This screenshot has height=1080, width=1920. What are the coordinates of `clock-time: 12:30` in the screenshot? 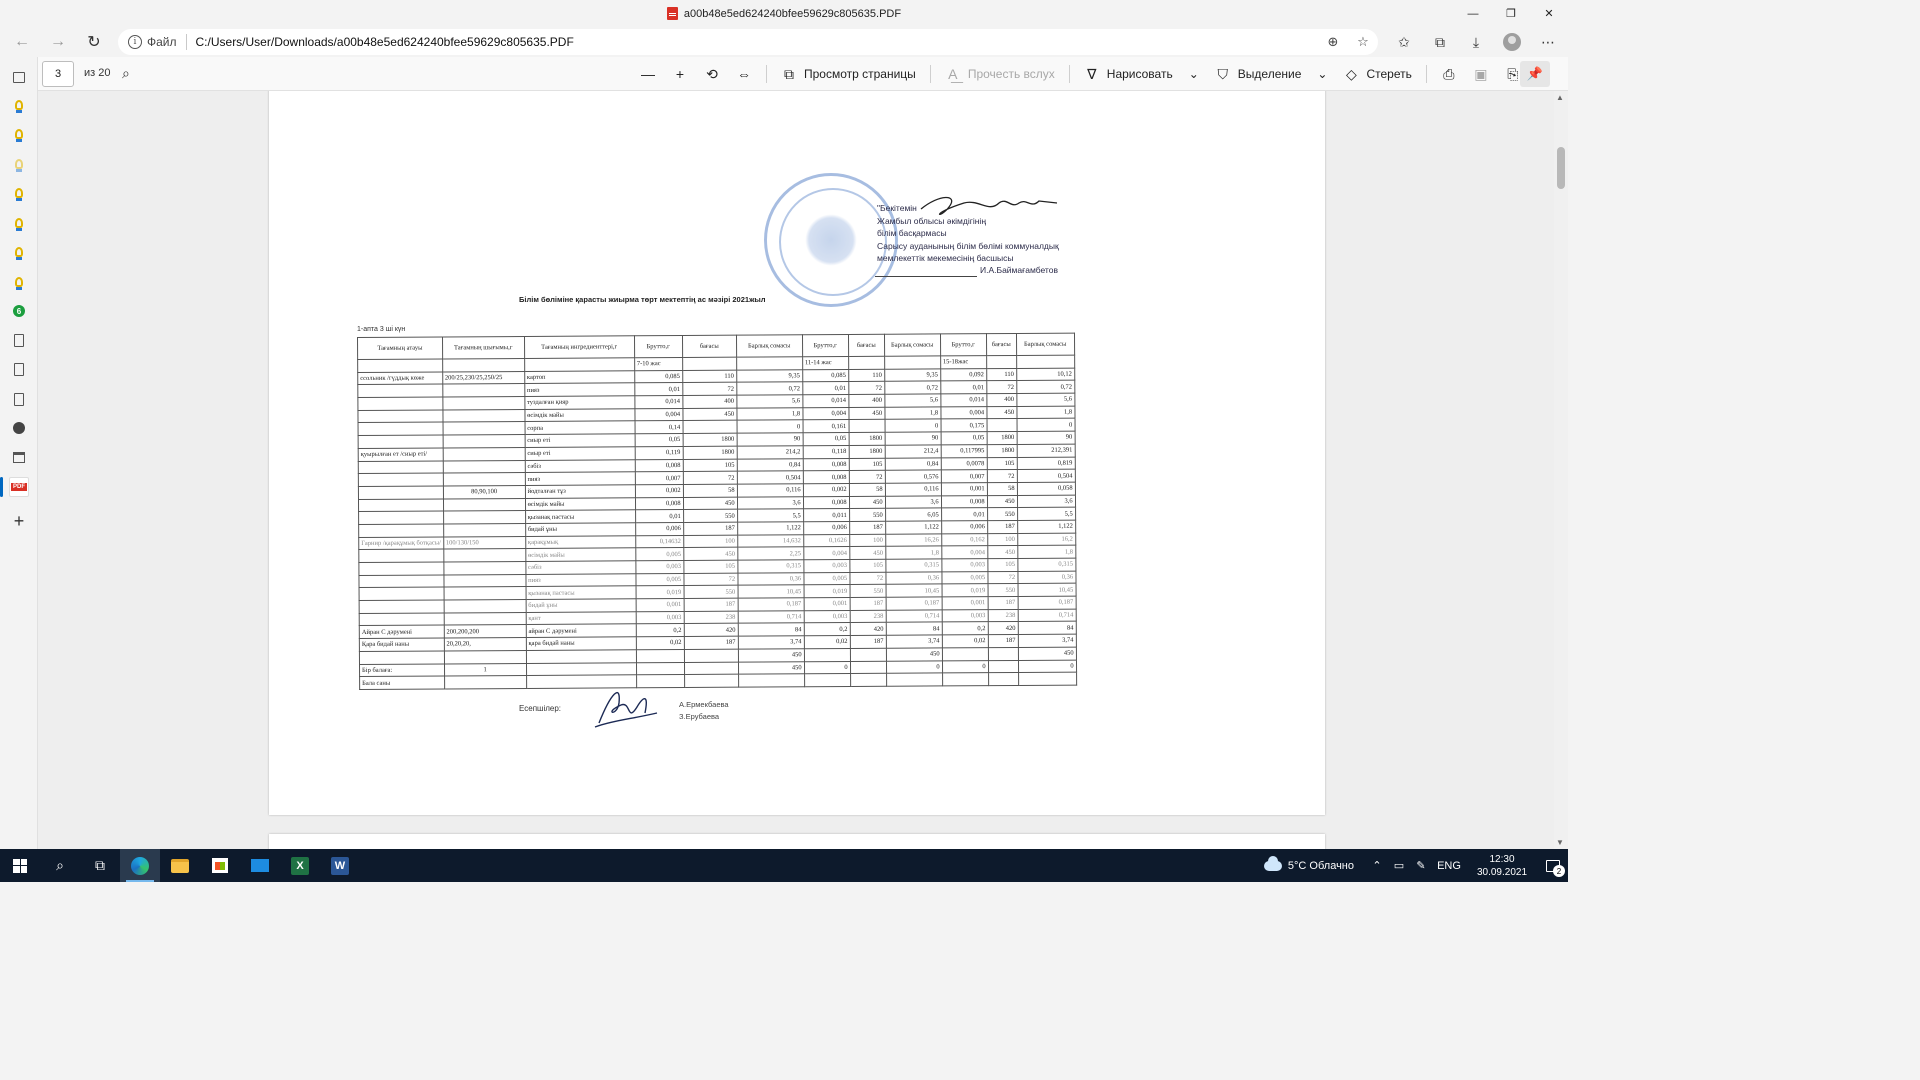 It's located at (1502, 859).